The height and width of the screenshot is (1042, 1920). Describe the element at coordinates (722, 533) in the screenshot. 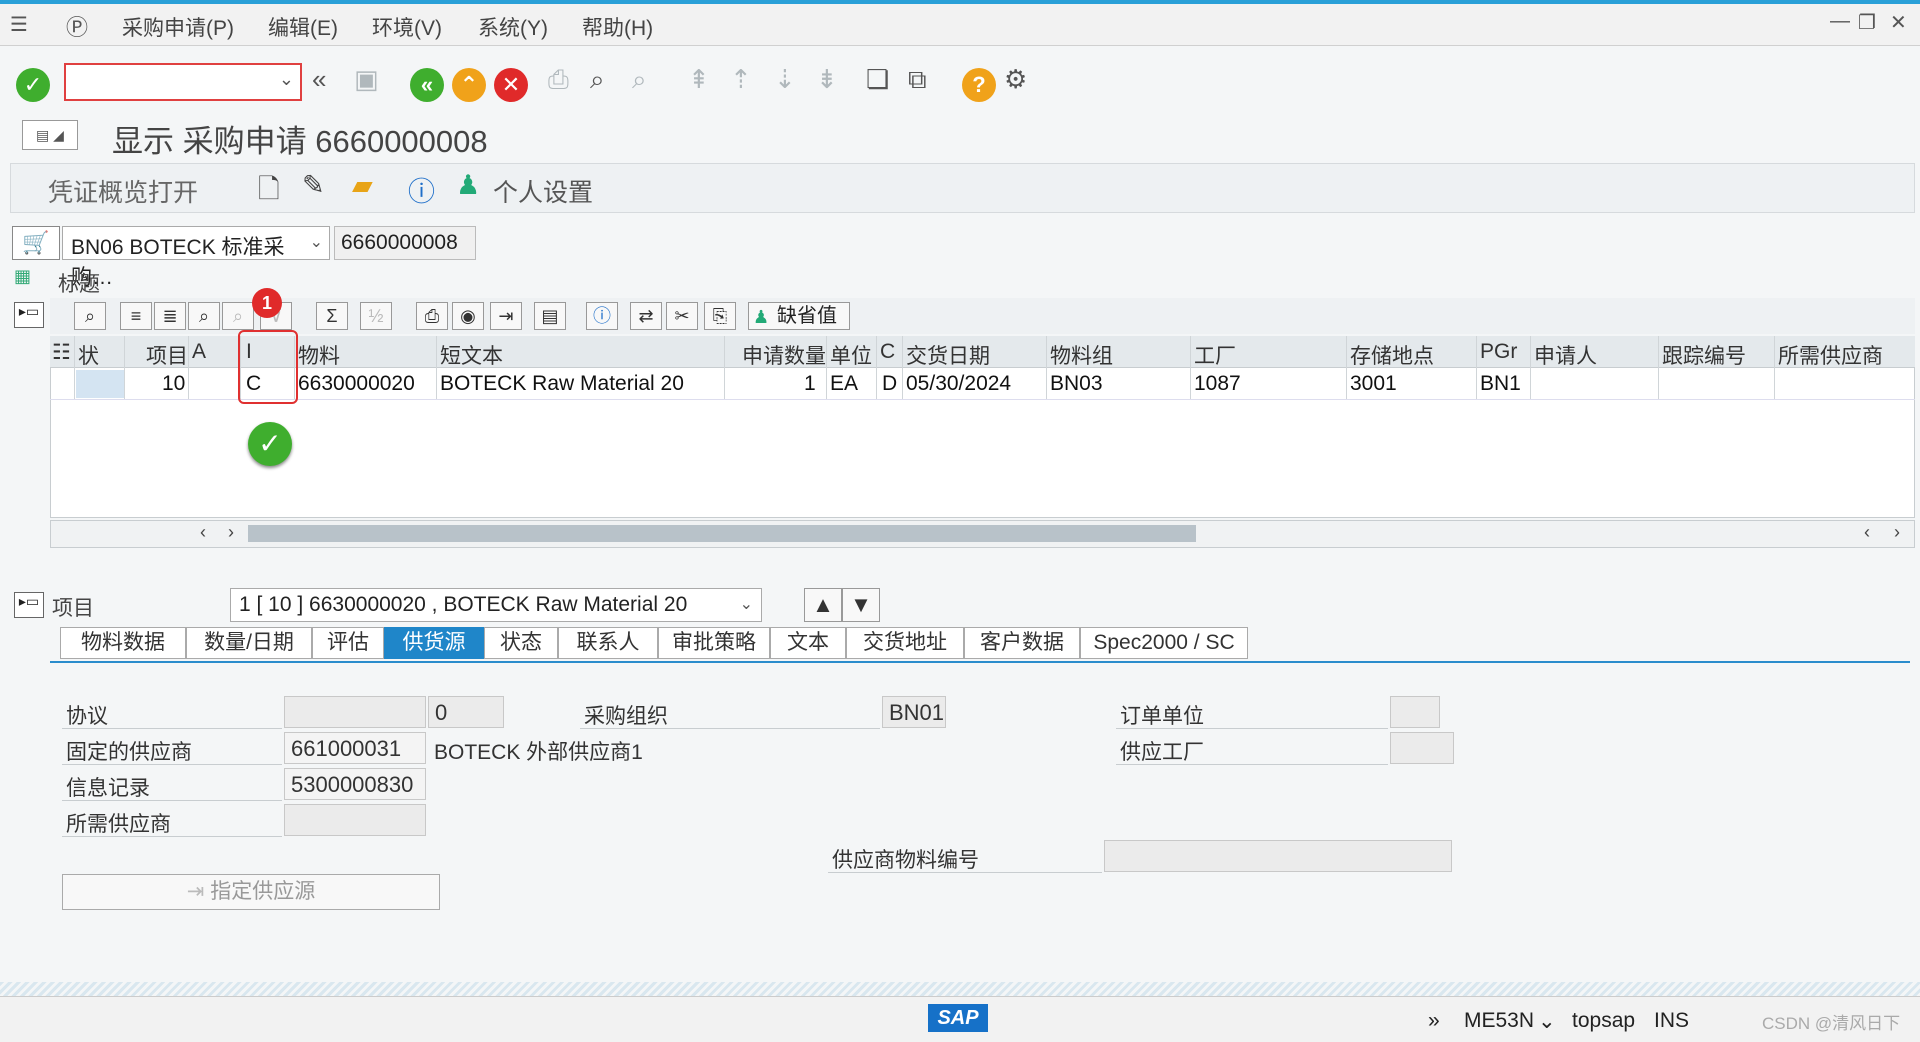

I see `scrollbar-thumb` at that location.